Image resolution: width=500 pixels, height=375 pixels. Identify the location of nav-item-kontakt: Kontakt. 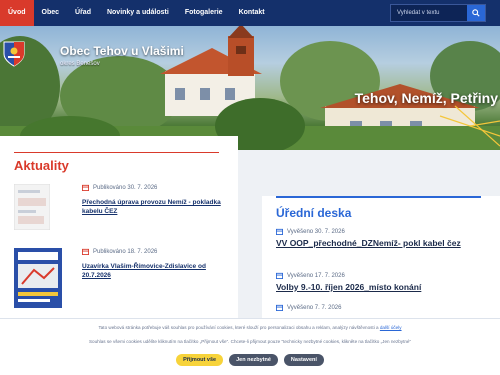
(252, 13).